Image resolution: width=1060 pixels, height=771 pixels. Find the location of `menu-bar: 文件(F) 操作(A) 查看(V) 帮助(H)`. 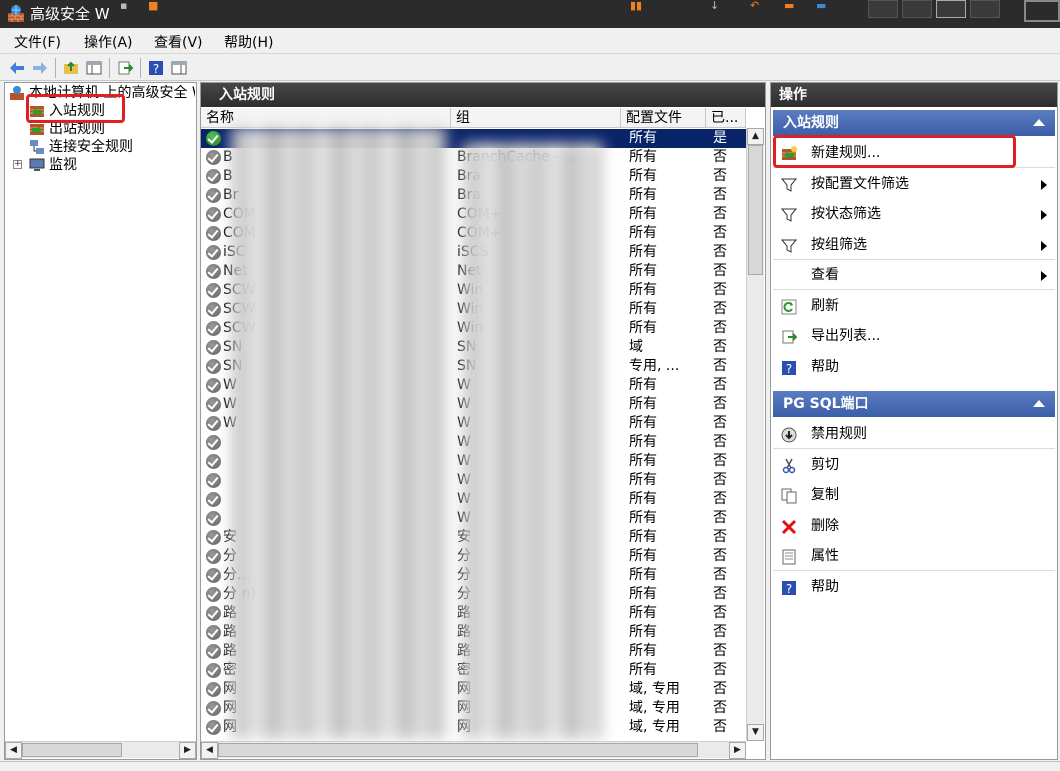

menu-bar: 文件(F) 操作(A) 查看(V) 帮助(H) is located at coordinates (530, 41).